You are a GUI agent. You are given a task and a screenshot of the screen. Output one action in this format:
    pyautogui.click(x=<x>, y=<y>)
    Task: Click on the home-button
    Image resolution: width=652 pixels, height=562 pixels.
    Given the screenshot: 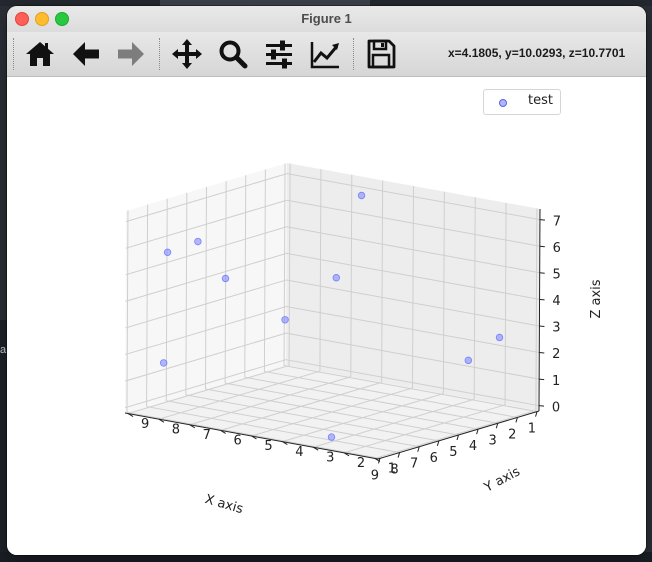 What is the action you would take?
    pyautogui.click(x=40, y=54)
    